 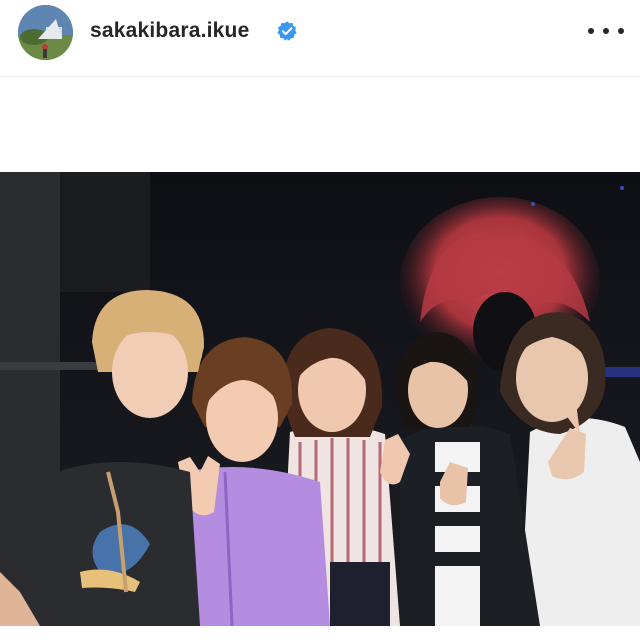 I want to click on post-header: sakakibara.ikue, so click(x=320, y=32).